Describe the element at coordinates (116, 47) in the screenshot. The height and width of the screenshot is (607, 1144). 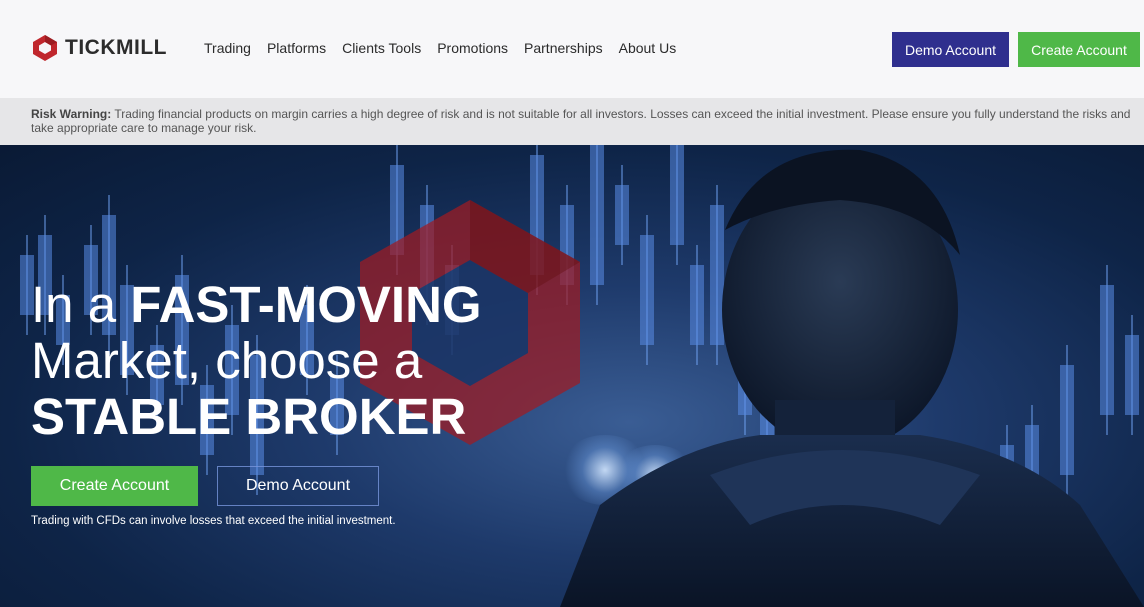
I see `logo-text: TICKMILL` at that location.